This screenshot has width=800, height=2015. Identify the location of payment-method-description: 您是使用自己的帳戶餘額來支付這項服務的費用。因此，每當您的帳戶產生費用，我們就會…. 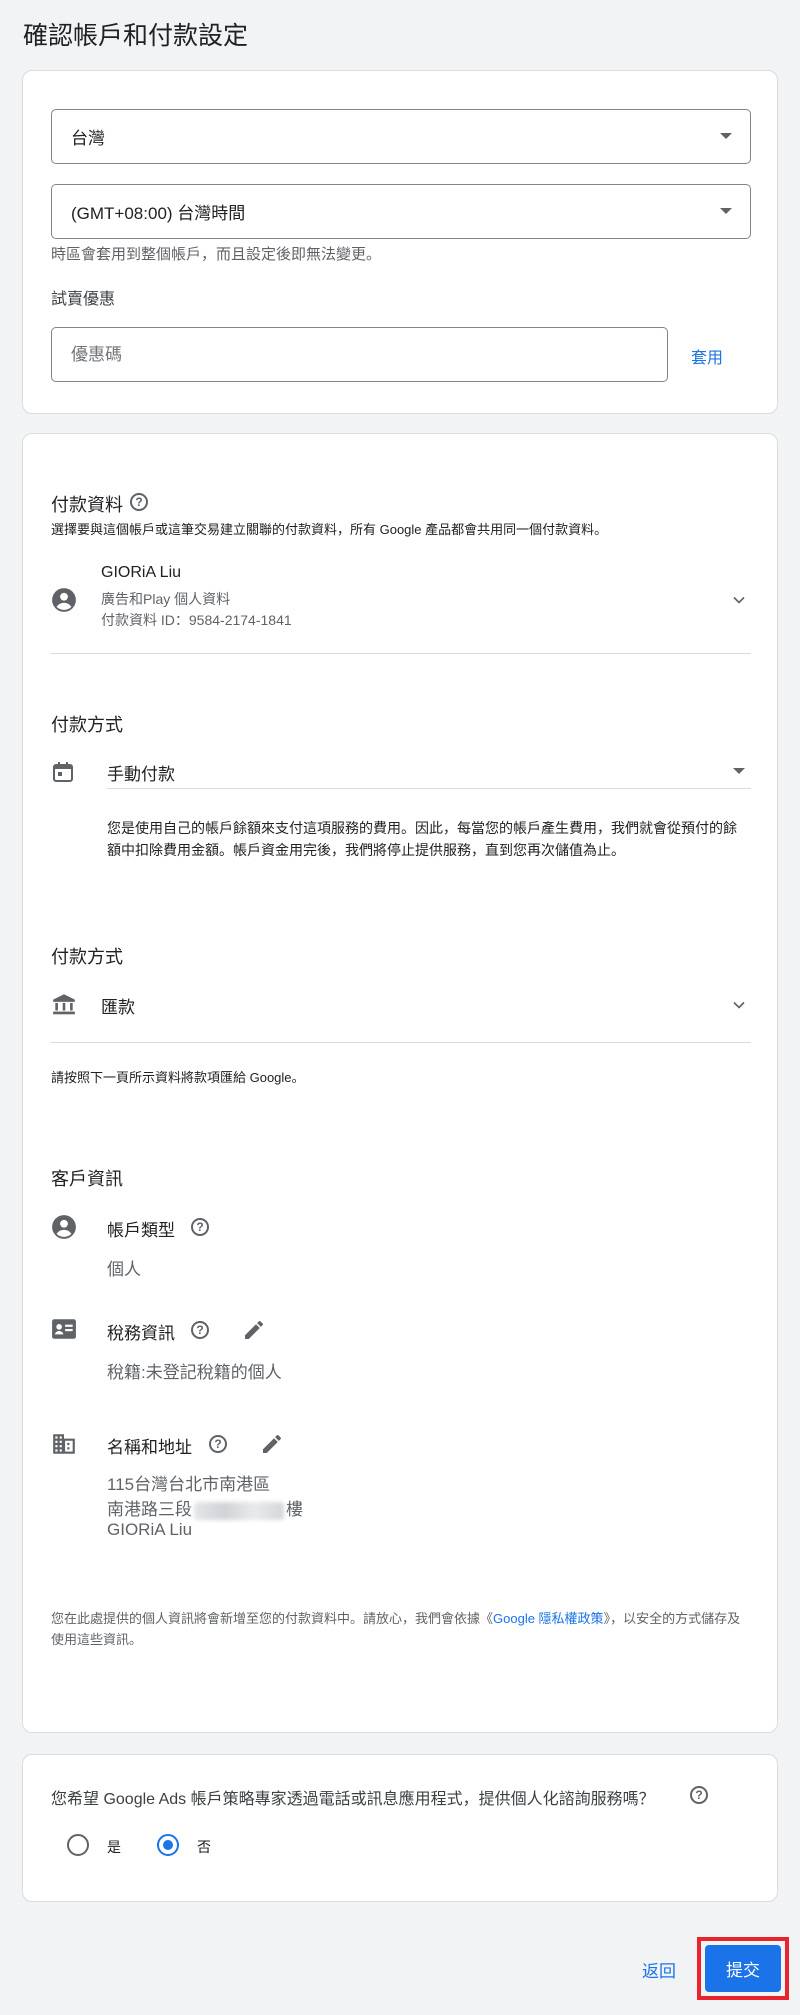
(422, 839).